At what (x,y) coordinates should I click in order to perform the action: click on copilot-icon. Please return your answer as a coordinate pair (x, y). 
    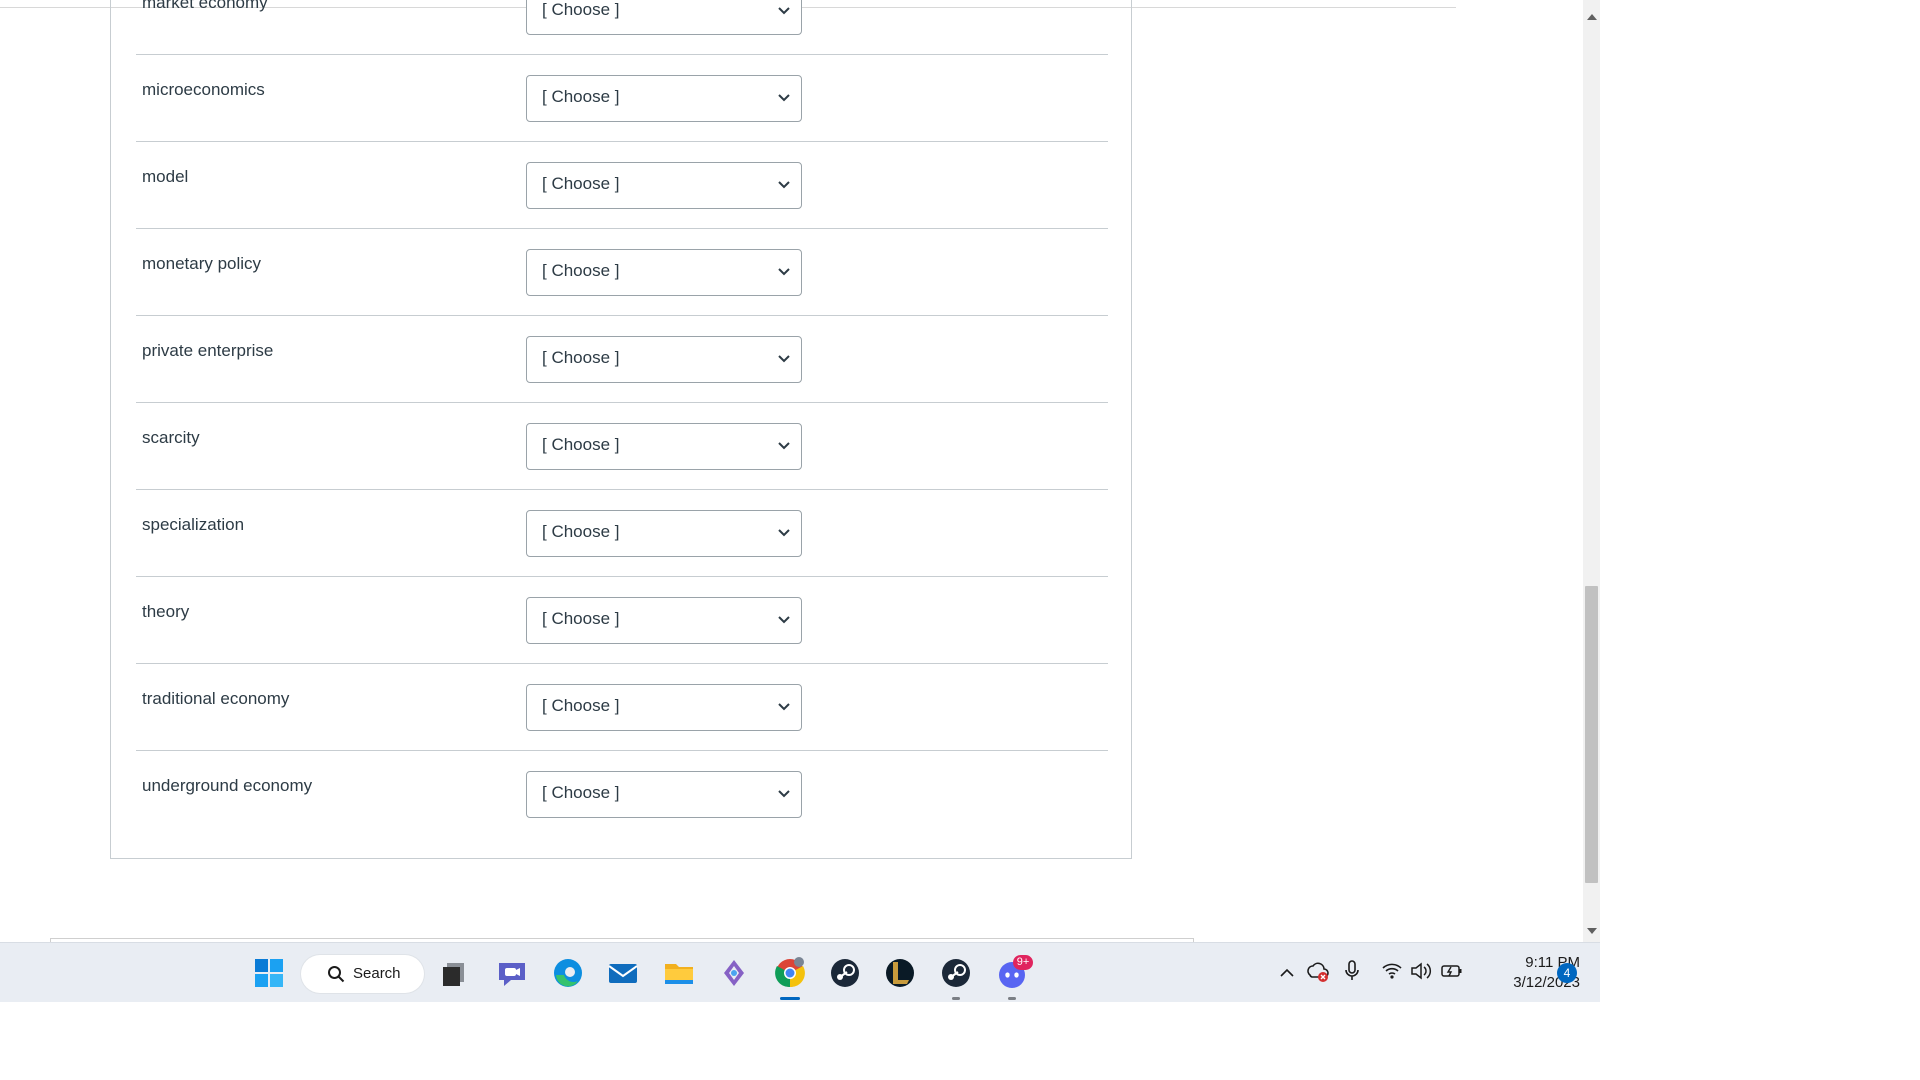
    Looking at the image, I should click on (734, 973).